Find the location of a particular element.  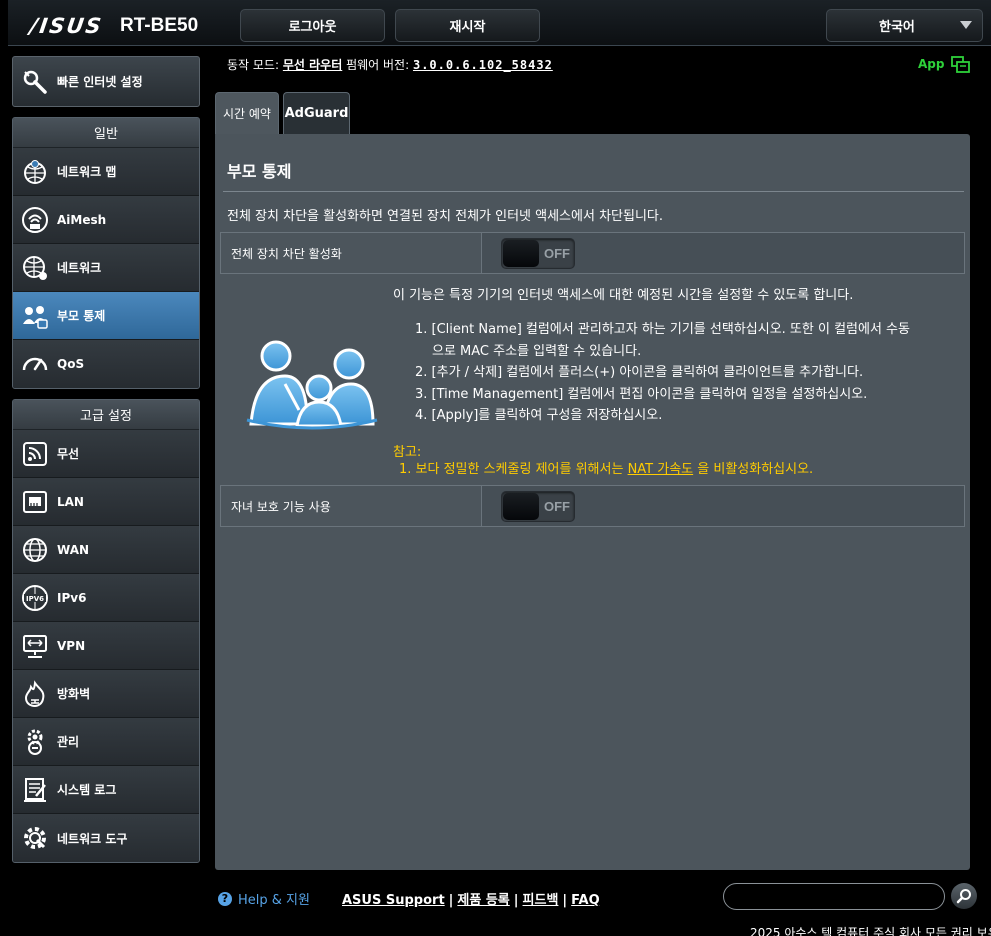

parental-control-toggle: OFF is located at coordinates (538, 506).